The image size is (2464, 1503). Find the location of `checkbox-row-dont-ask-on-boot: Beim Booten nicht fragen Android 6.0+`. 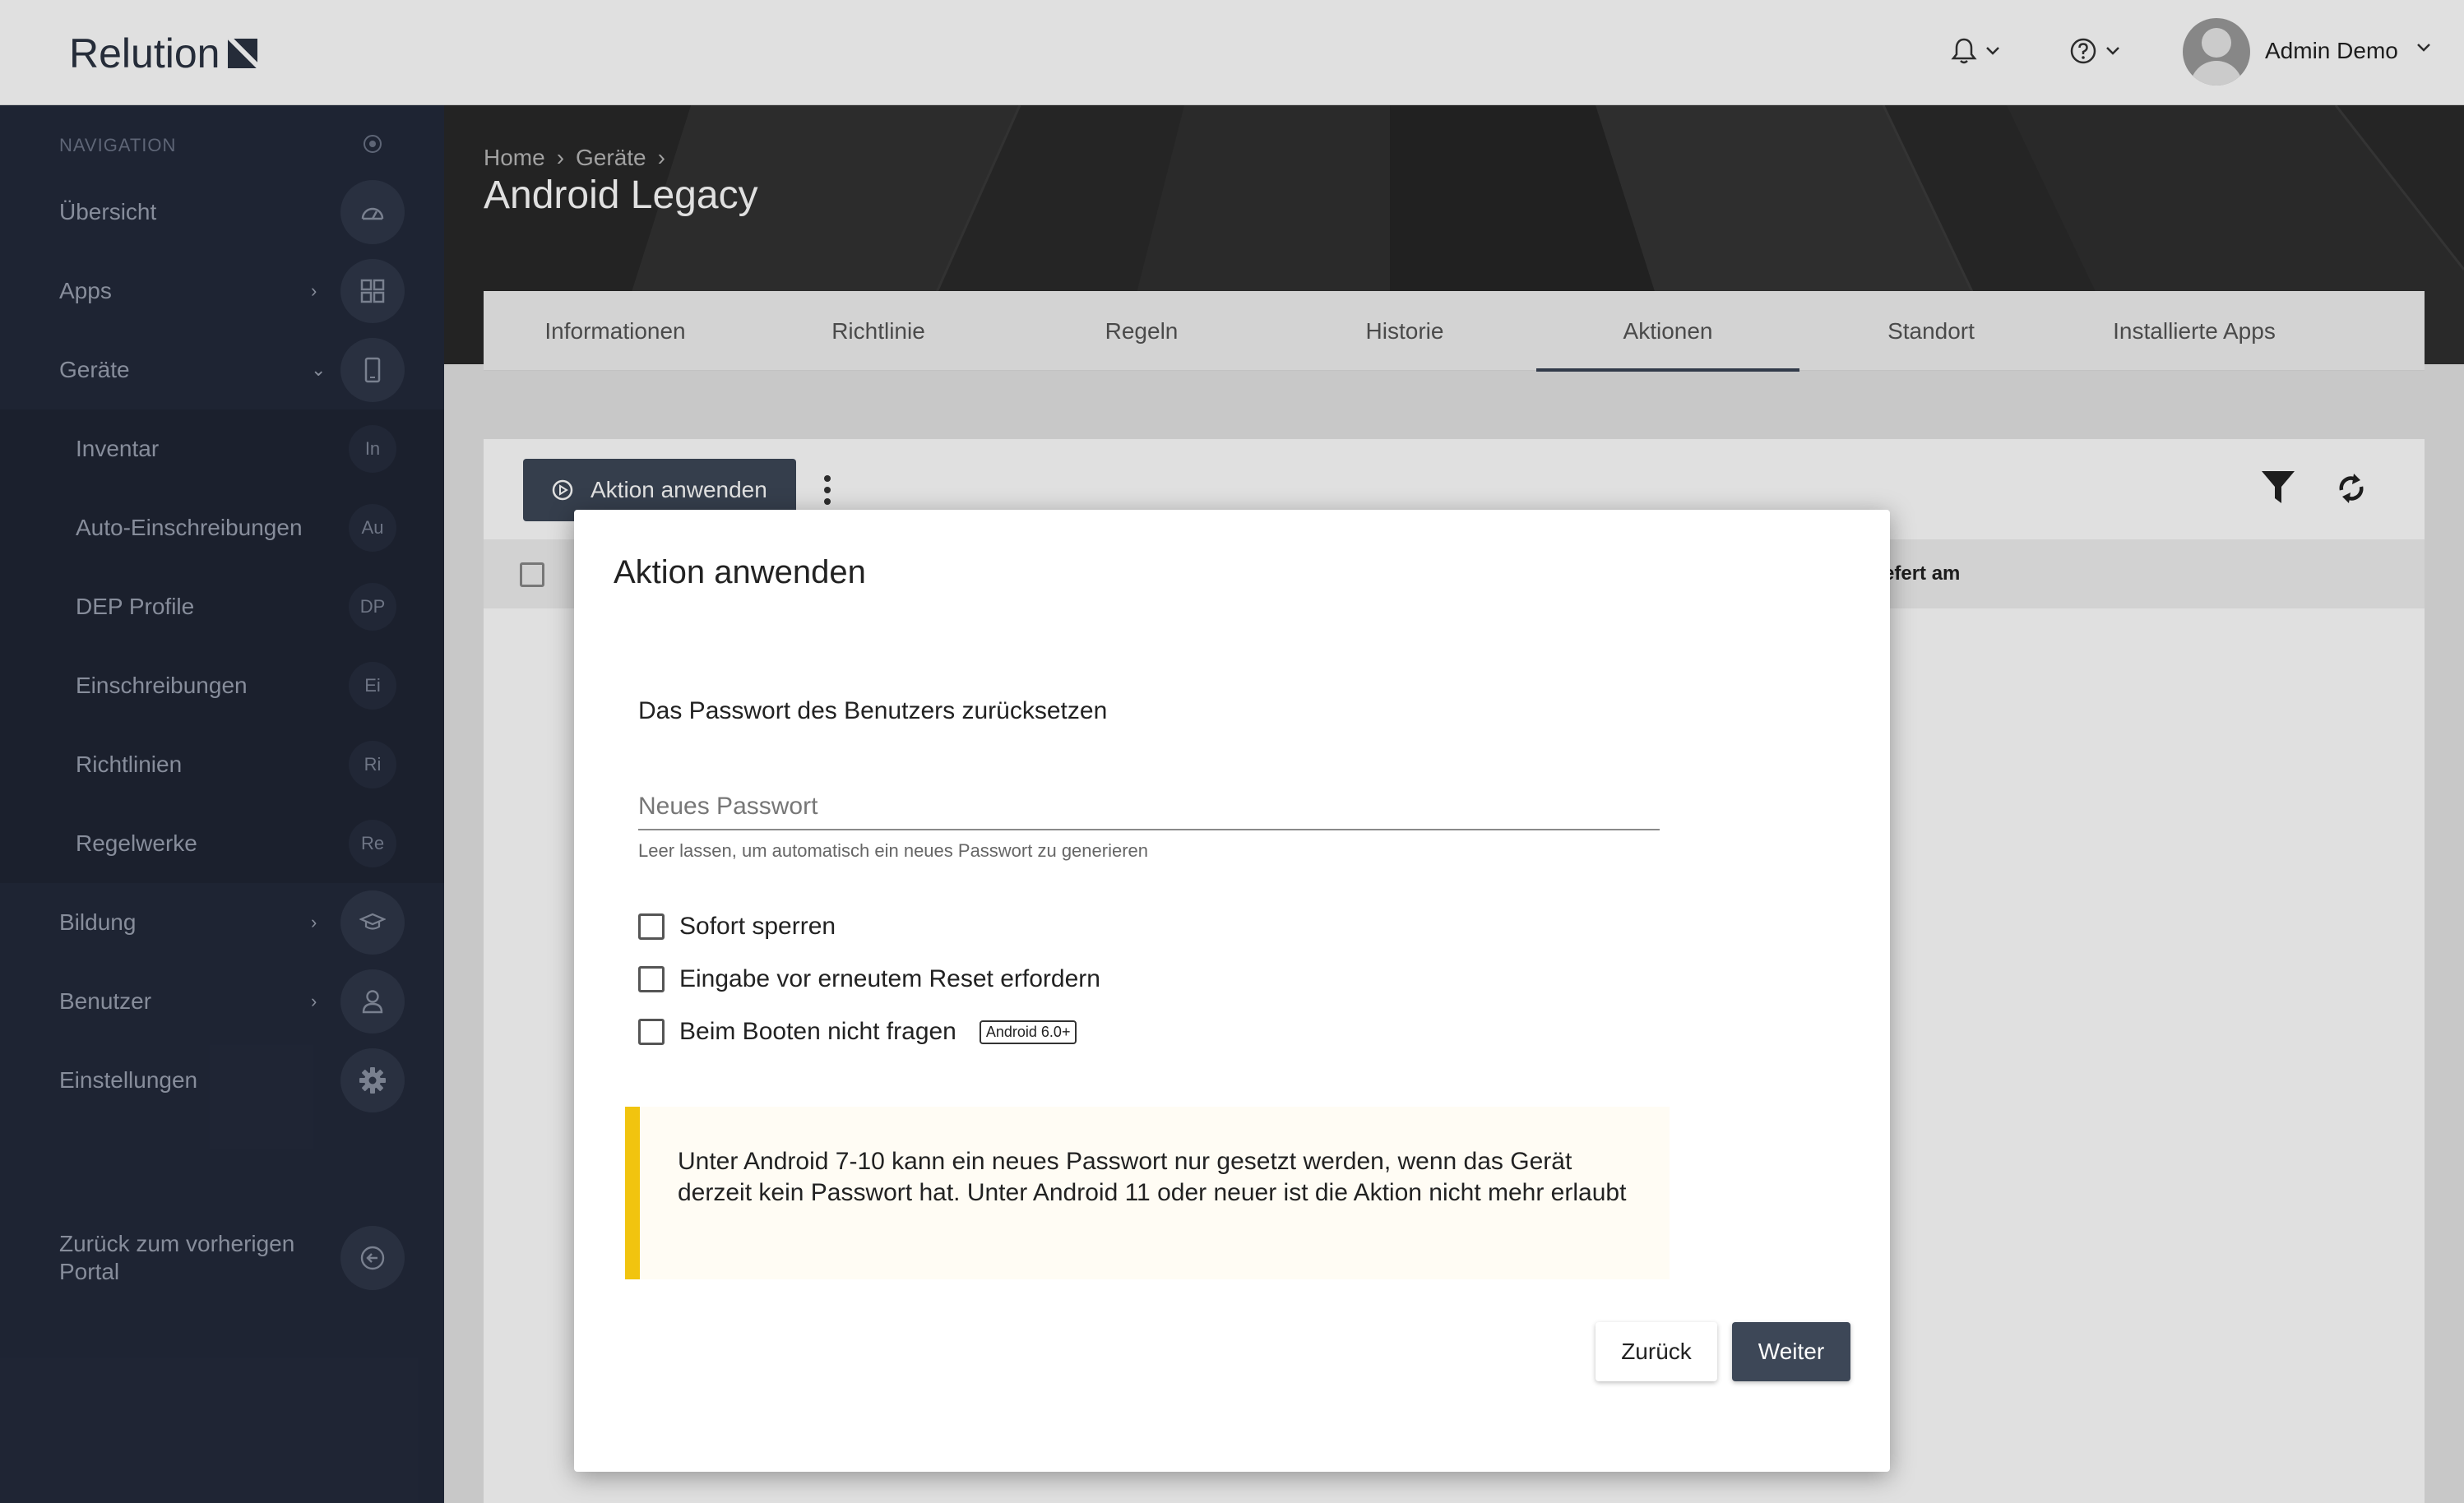

checkbox-row-dont-ask-on-boot: Beim Booten nicht fragen Android 6.0+ is located at coordinates (857, 1032).